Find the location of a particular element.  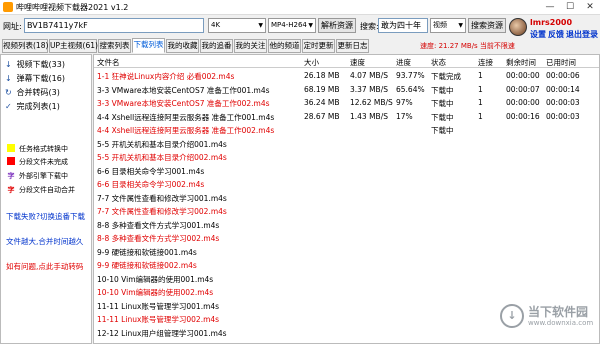

table-row: 7-7 文件属性查看和修改学习002.m4s is located at coordinates (346, 210).